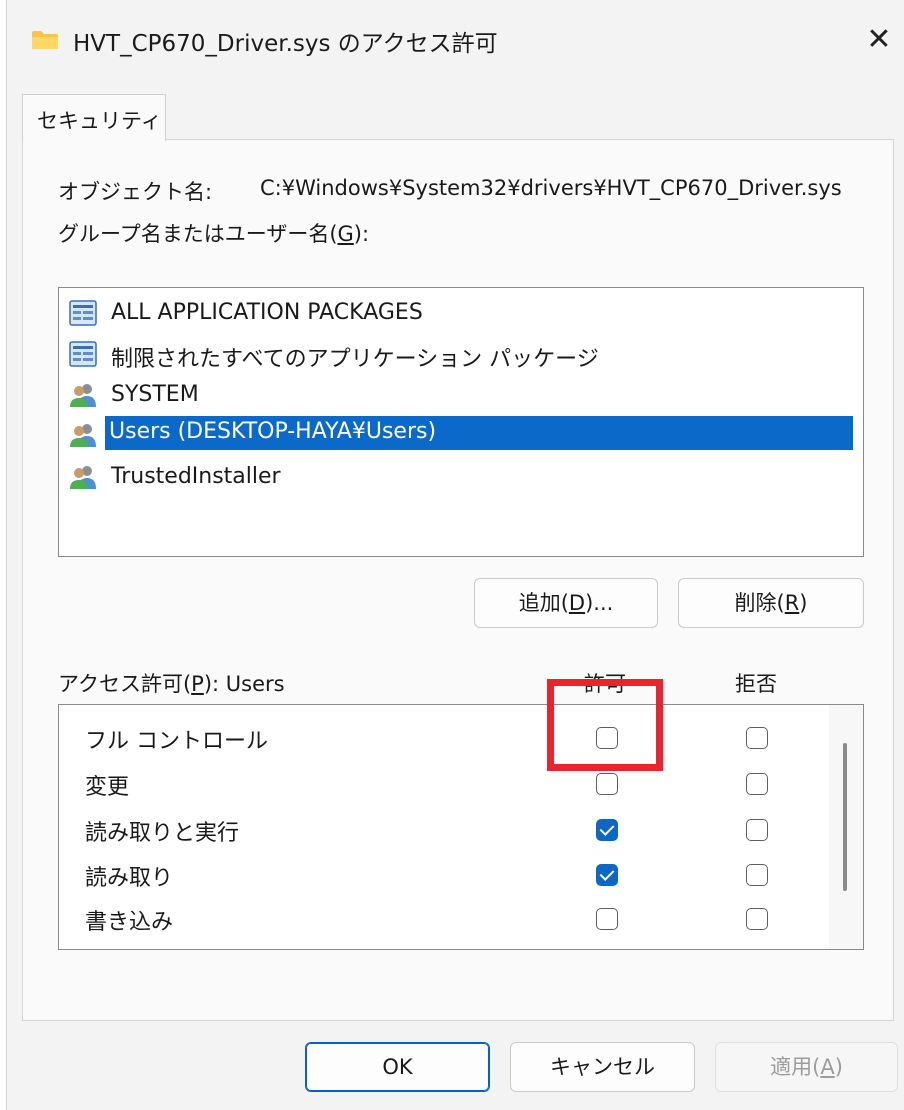  Describe the element at coordinates (244, 684) in the screenshot. I see `permissions-label-suffix: ): Users` at that location.